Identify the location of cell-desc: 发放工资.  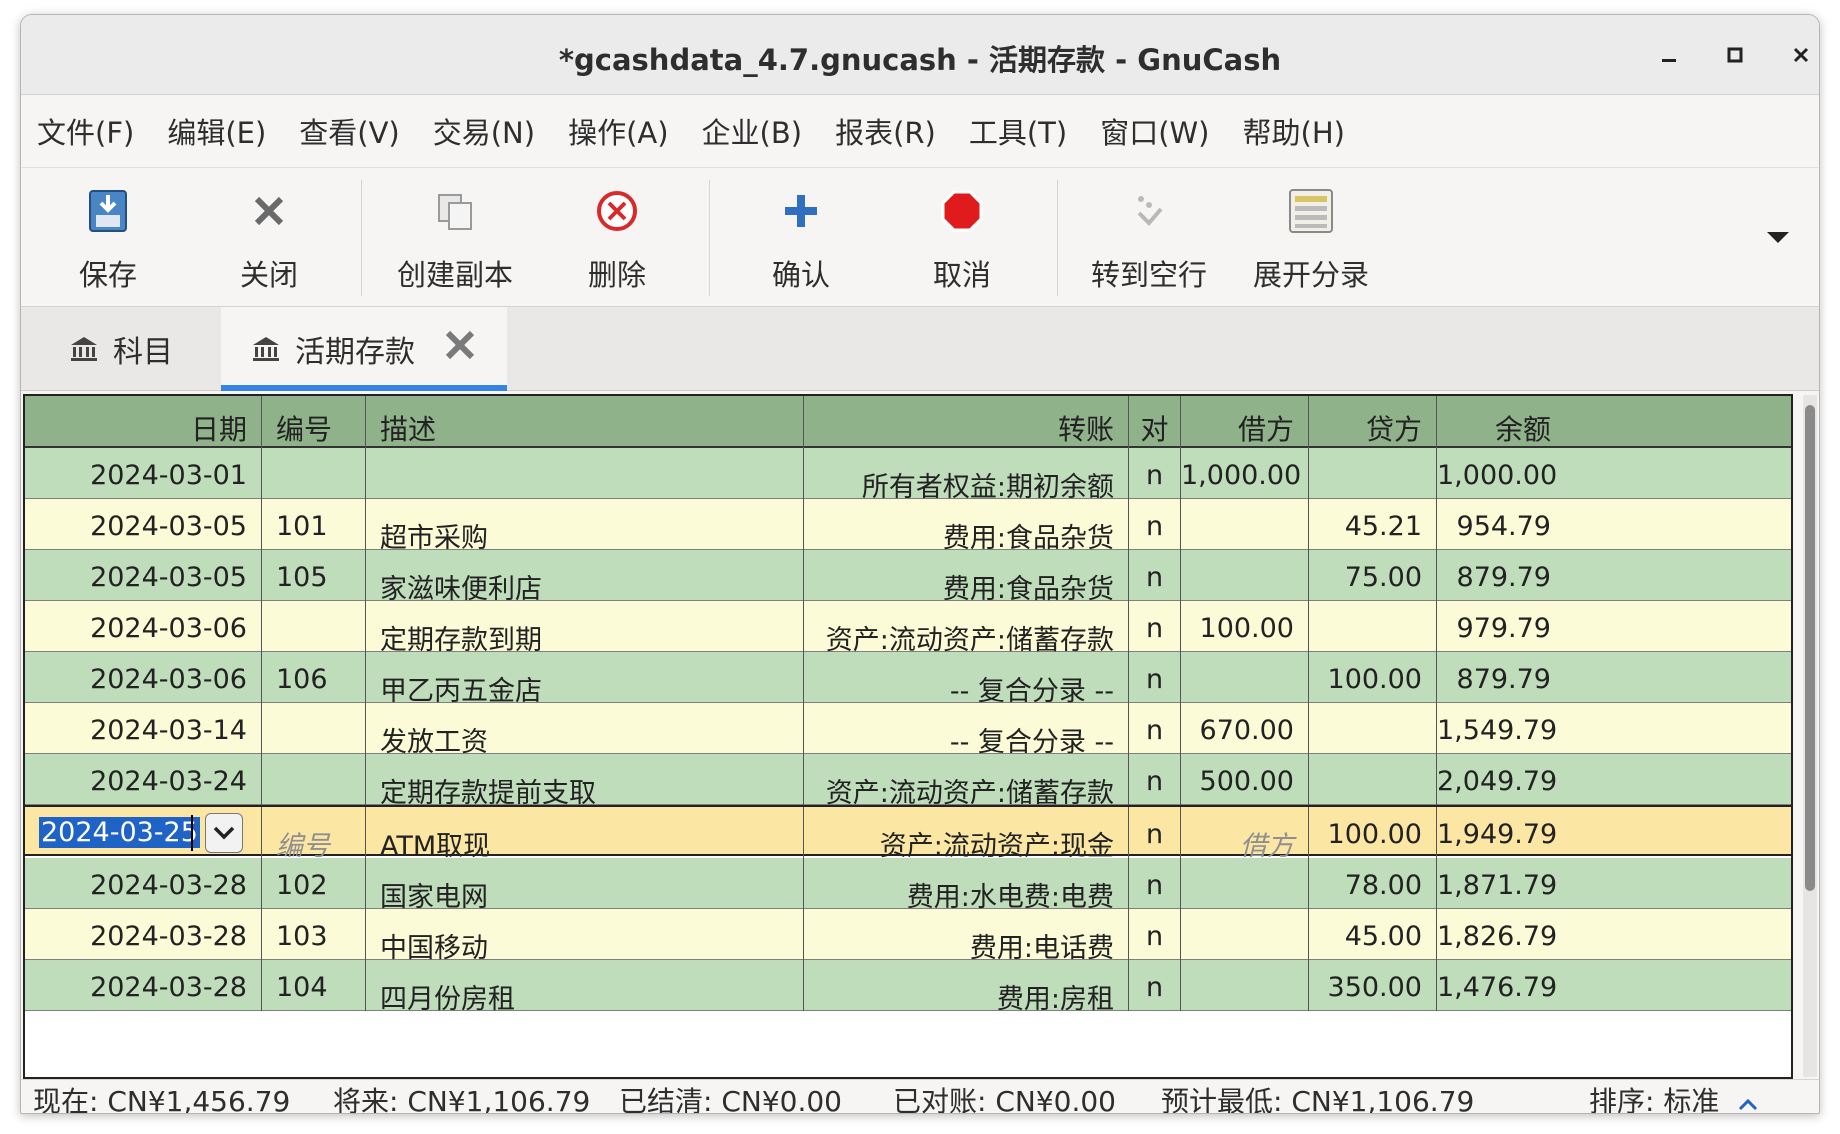
(585, 728).